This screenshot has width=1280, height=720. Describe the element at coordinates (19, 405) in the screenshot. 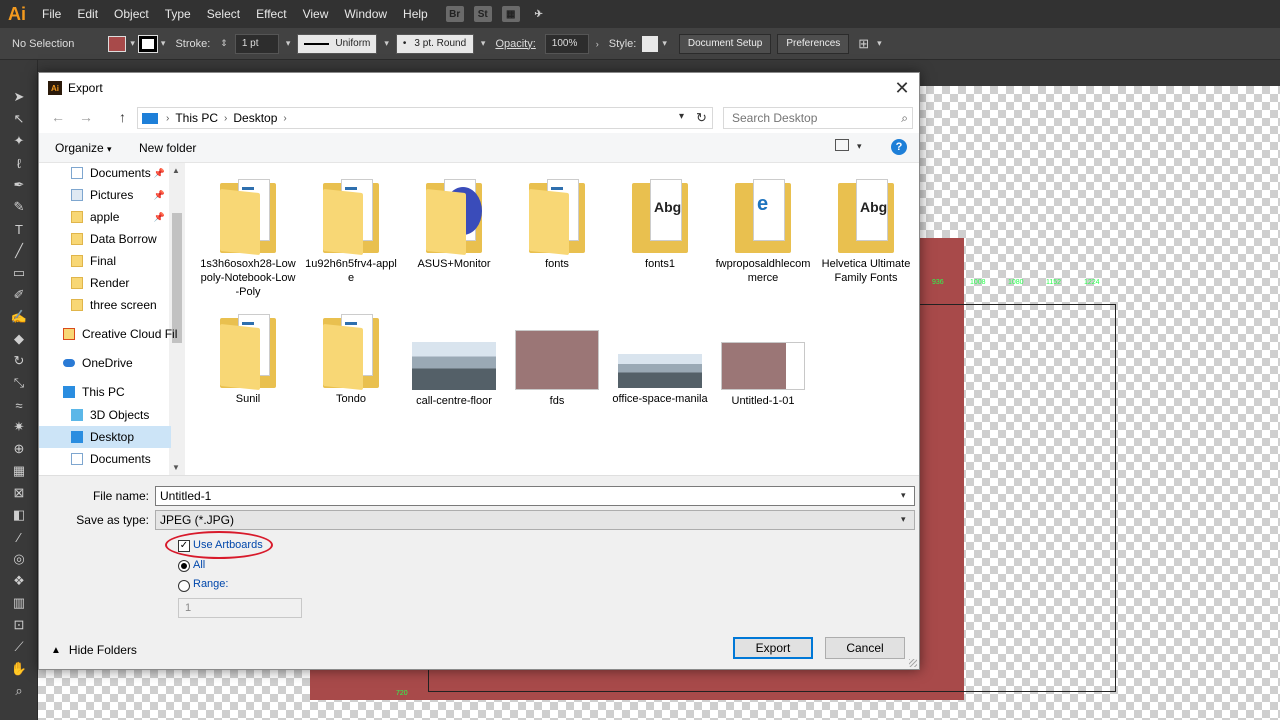

I see `warp-tool-icon: ≈` at that location.